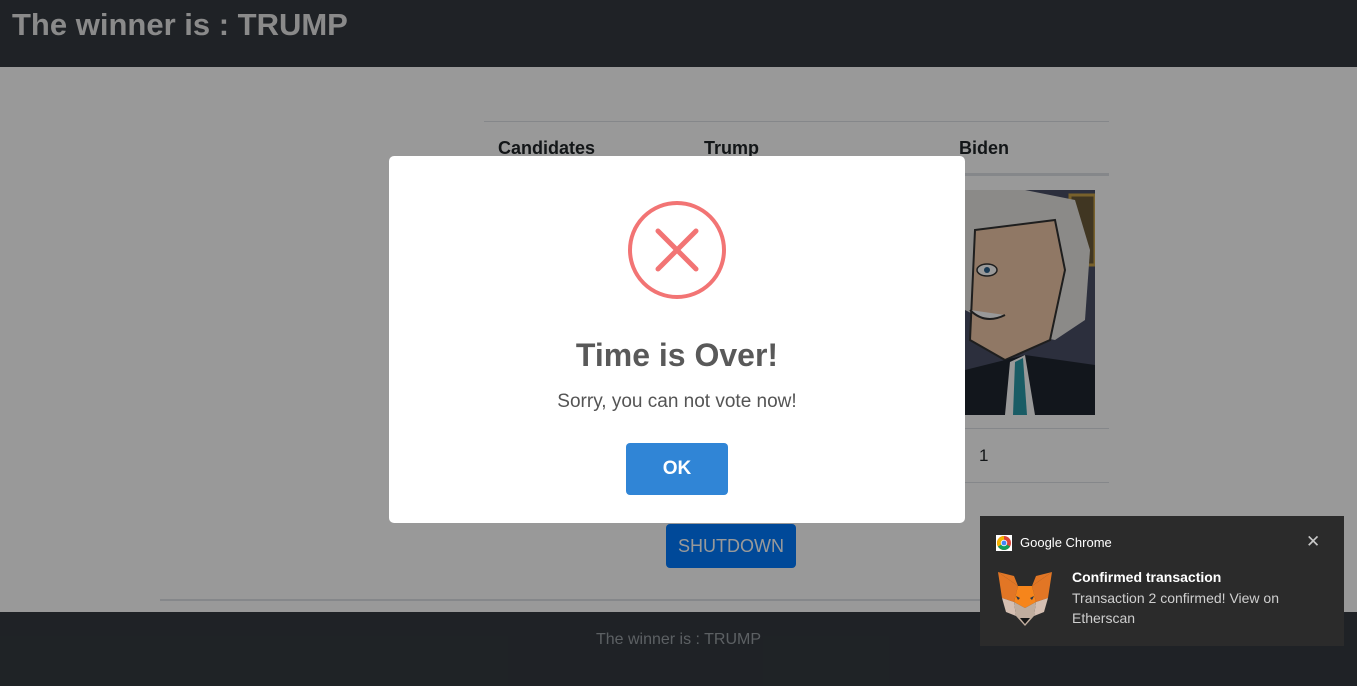 This screenshot has height=686, width=1357. What do you see at coordinates (1025, 599) in the screenshot?
I see `metamask-fox-icon` at bounding box center [1025, 599].